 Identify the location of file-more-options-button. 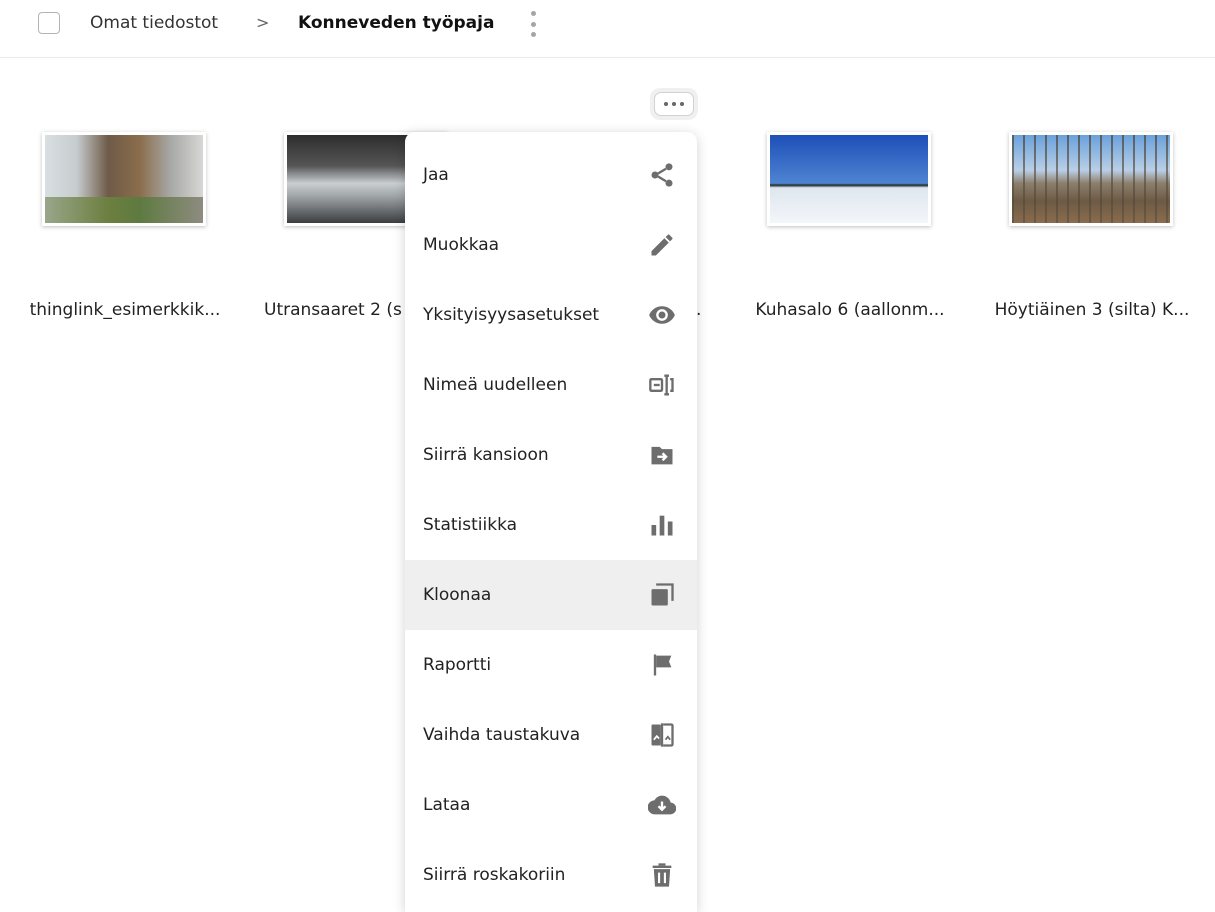
(674, 104).